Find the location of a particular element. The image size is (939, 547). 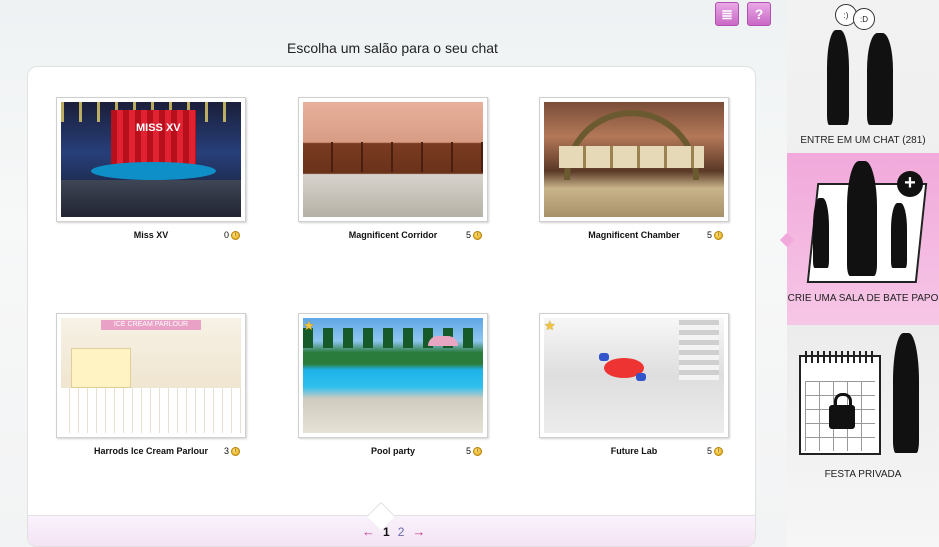

help-icon: ? is located at coordinates (759, 14).